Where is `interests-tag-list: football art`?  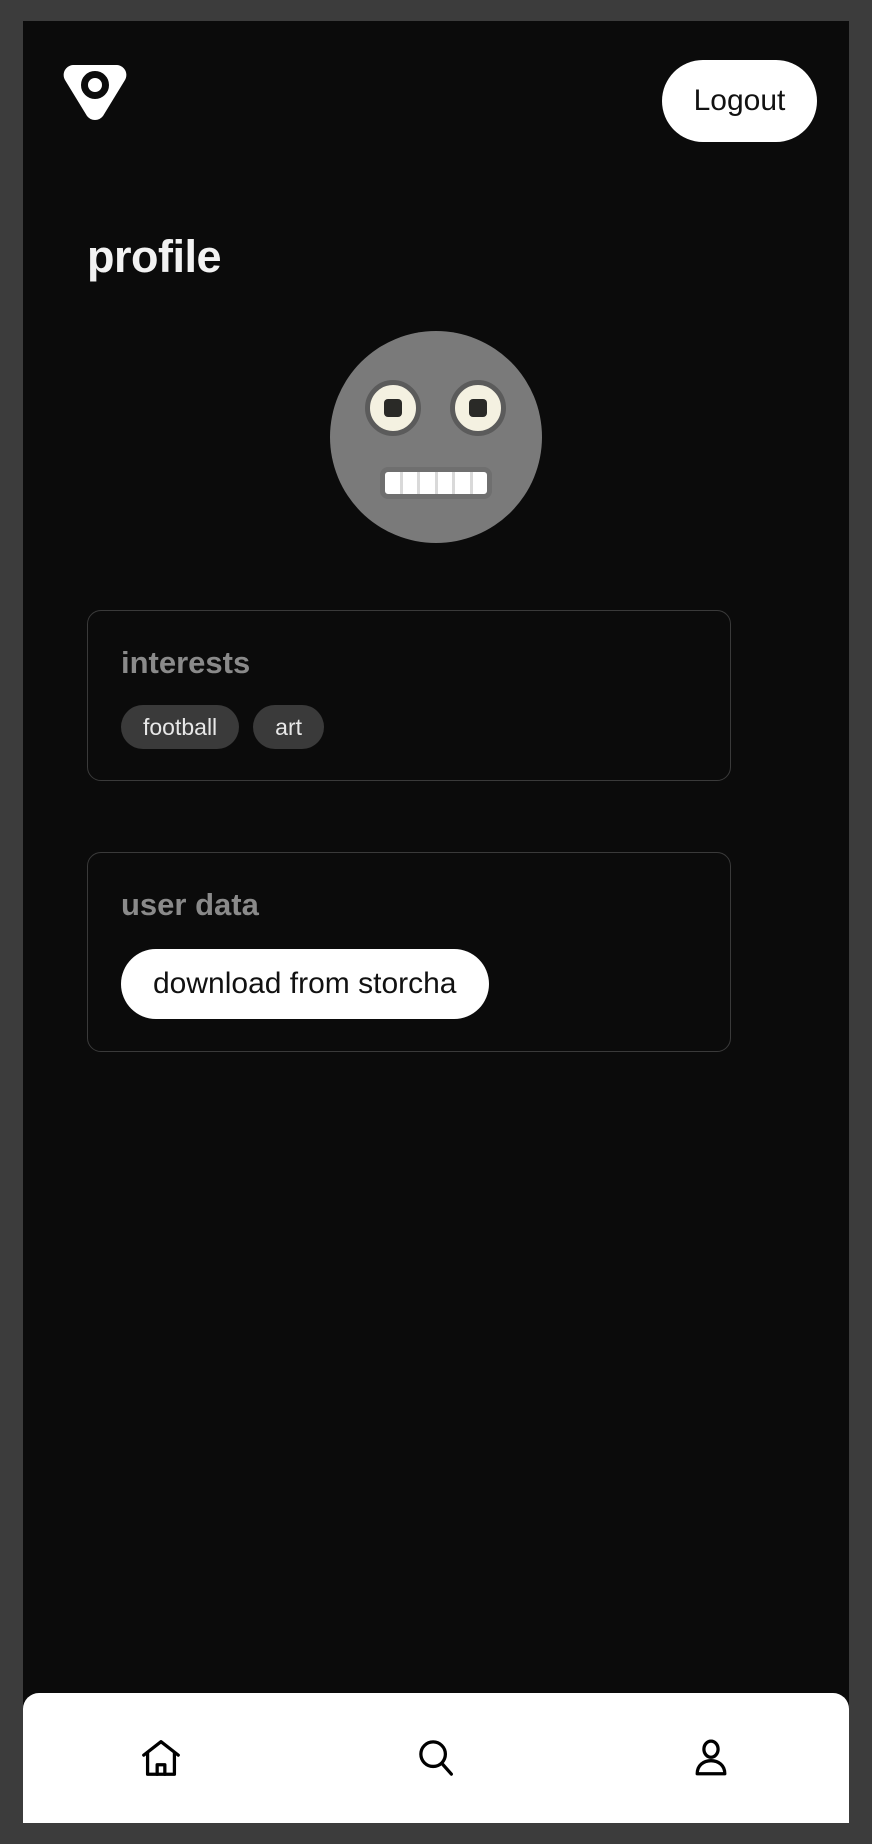
interests-tag-list: football art is located at coordinates (223, 727).